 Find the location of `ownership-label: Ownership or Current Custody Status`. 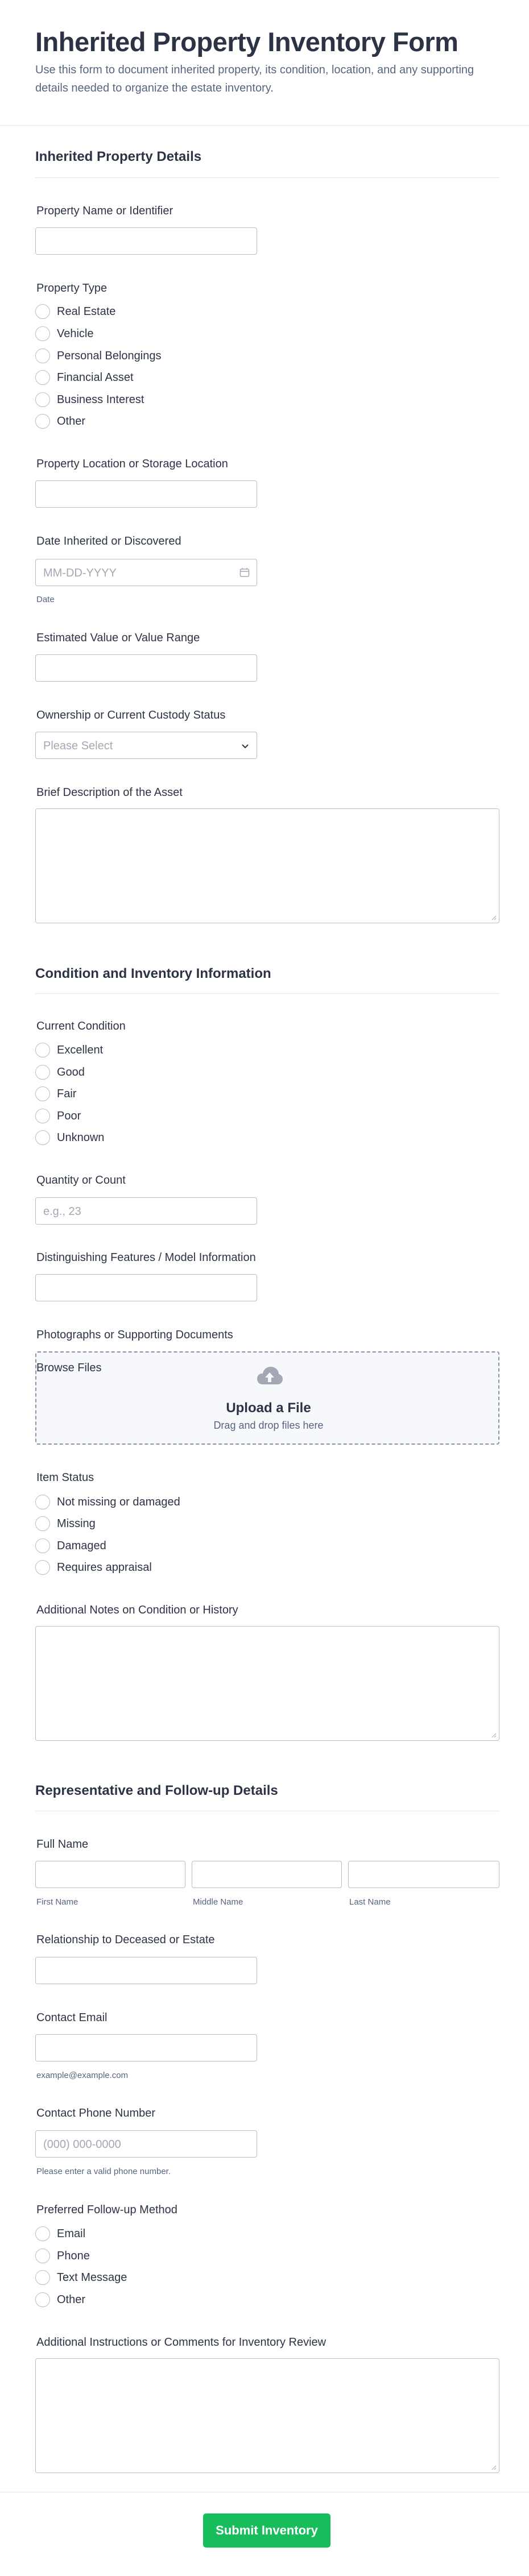

ownership-label: Ownership or Current Custody Status is located at coordinates (131, 715).